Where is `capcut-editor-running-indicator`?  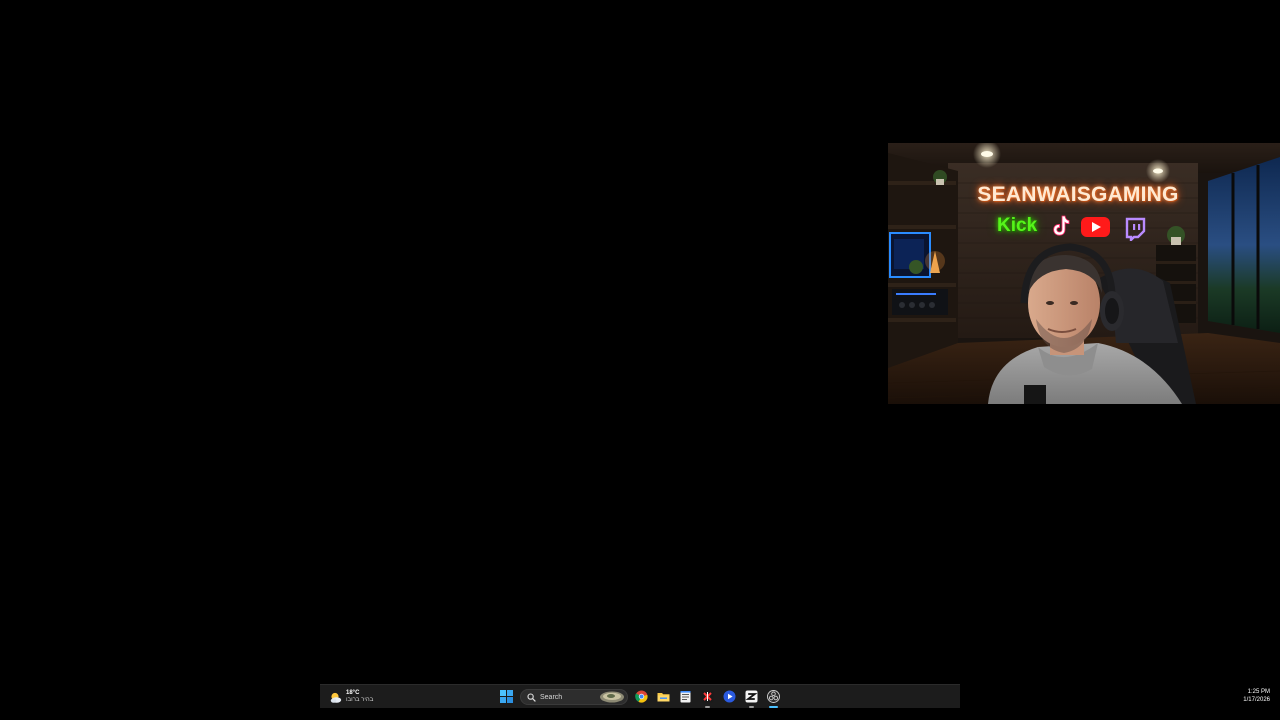
capcut-editor-running-indicator is located at coordinates (751, 707).